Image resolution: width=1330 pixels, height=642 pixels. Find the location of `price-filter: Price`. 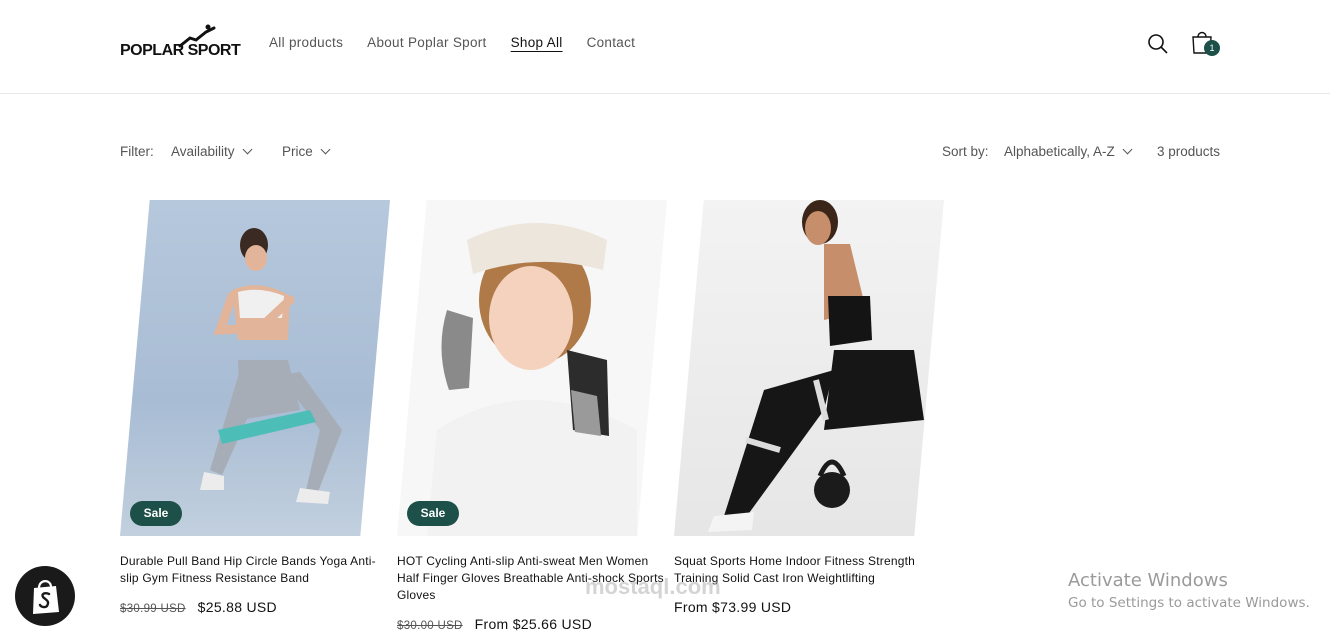

price-filter: Price is located at coordinates (306, 151).